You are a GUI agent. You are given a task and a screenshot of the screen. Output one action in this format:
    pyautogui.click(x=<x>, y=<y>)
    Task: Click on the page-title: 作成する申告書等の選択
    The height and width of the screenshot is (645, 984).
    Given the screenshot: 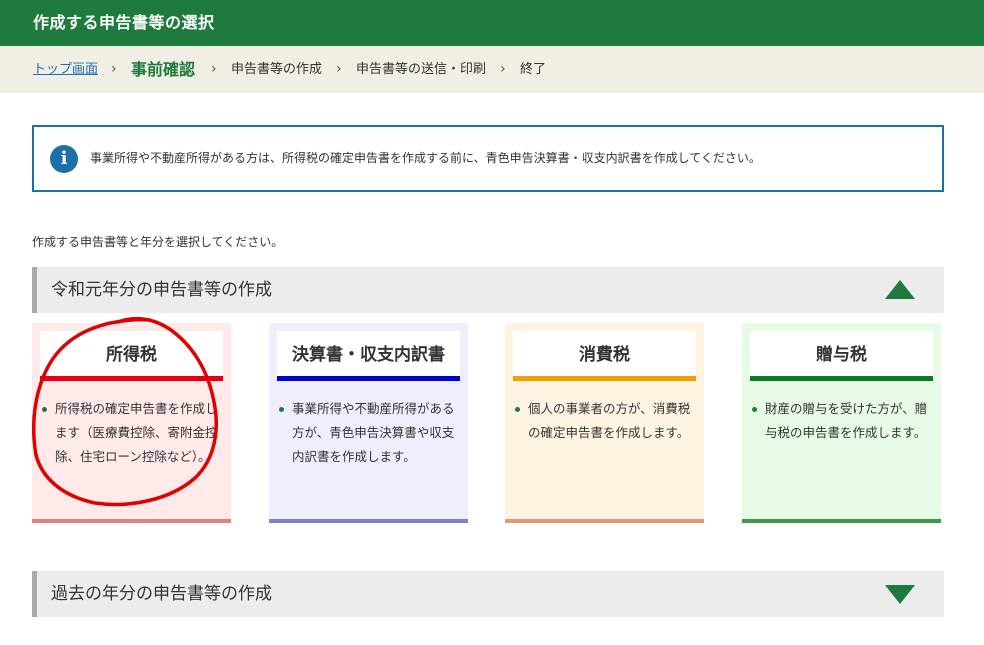 What is the action you would take?
    pyautogui.click(x=124, y=22)
    